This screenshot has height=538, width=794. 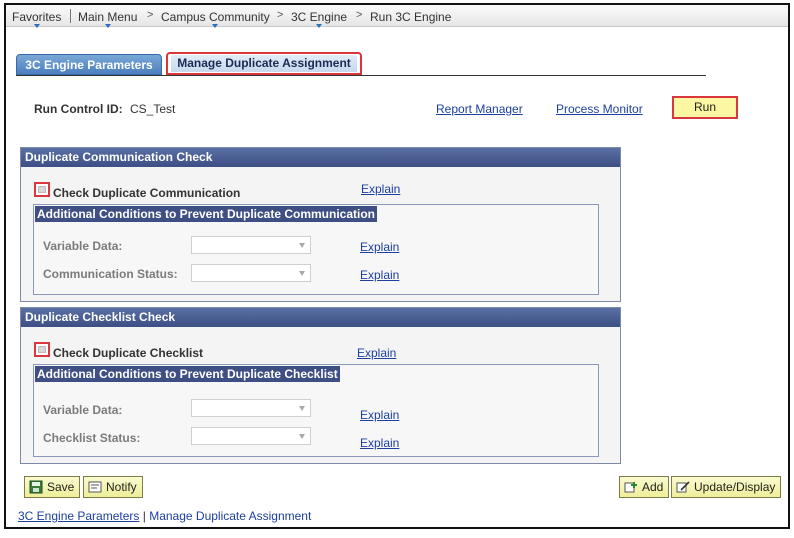 I want to click on check-duplicate-checklist-label: Check Duplicate Checklist, so click(x=128, y=353).